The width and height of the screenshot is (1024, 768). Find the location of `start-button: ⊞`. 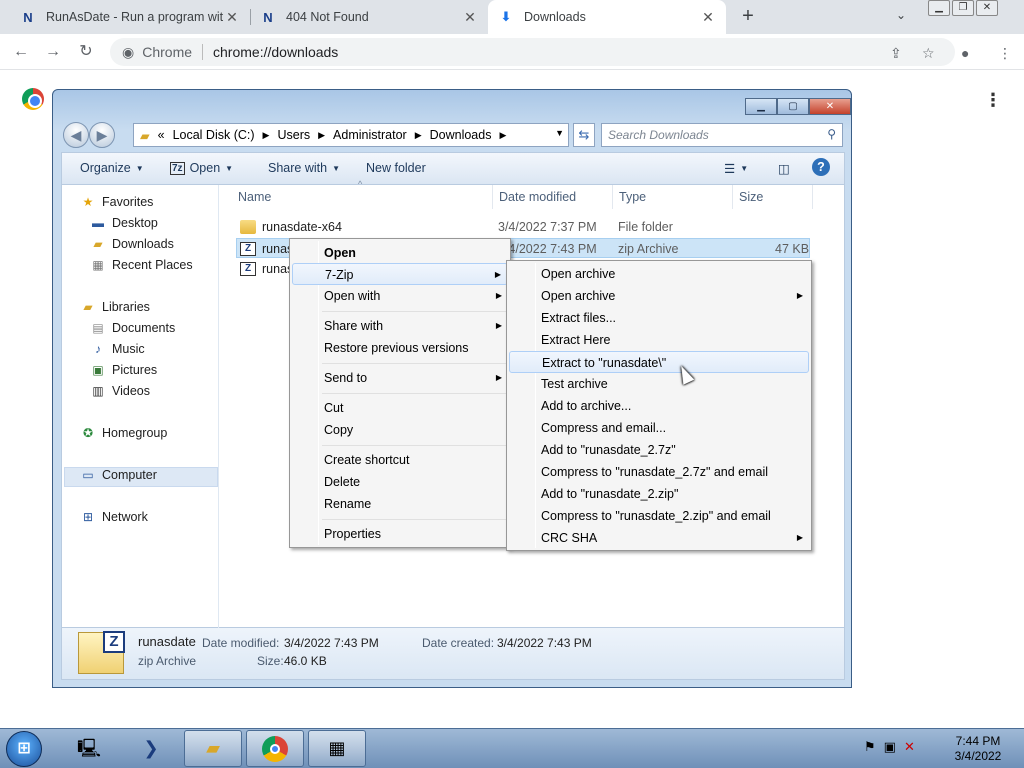

start-button: ⊞ is located at coordinates (24, 749).